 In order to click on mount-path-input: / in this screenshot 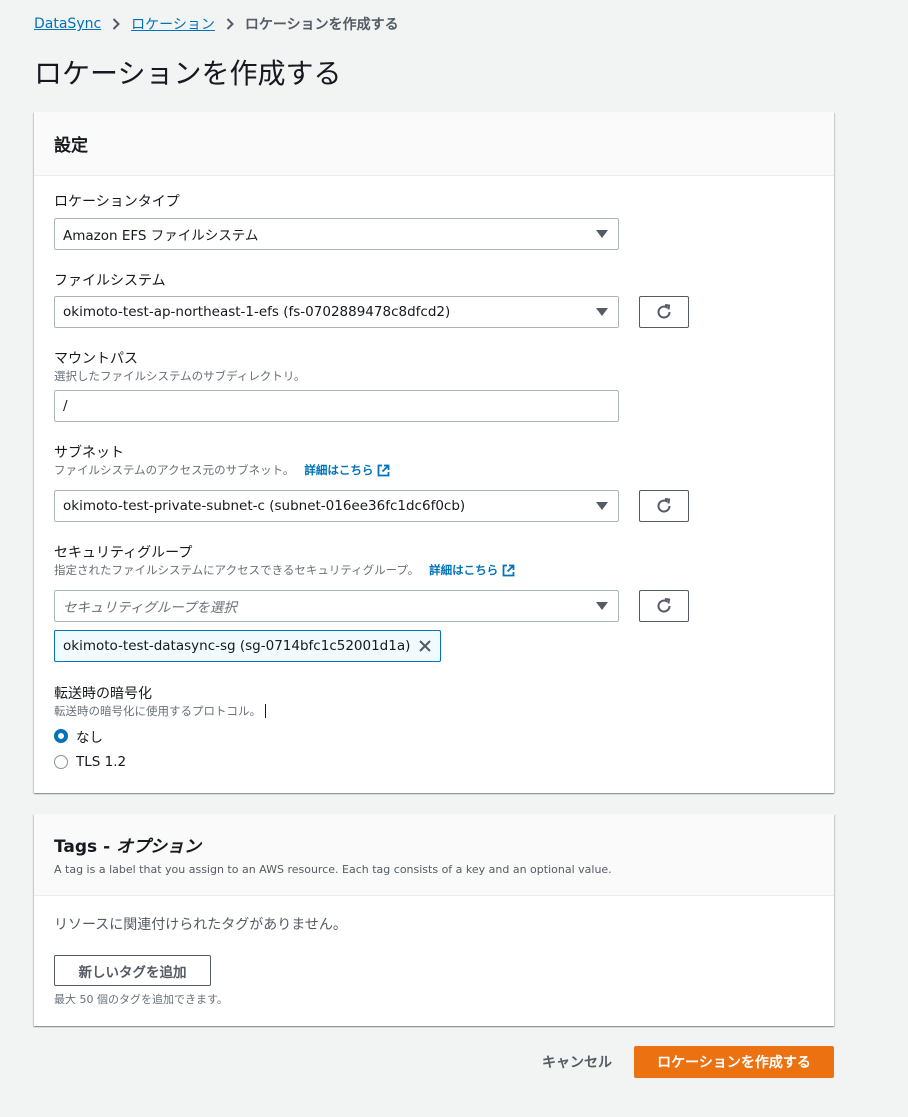, I will do `click(336, 406)`.